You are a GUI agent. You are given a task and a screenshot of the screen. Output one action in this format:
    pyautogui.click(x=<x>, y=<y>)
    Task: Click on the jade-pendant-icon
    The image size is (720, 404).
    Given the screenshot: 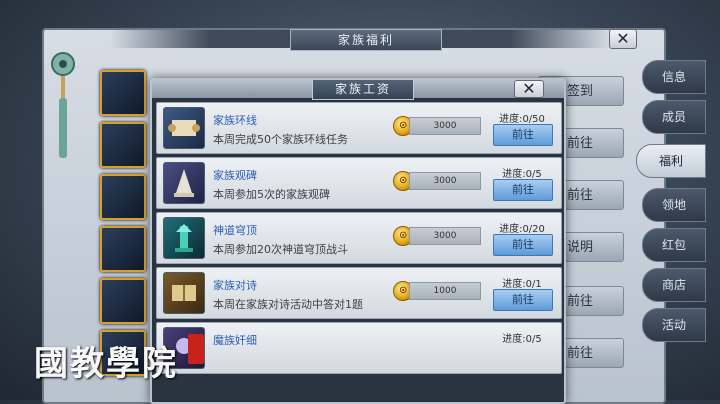 What is the action you would take?
    pyautogui.click(x=63, y=105)
    